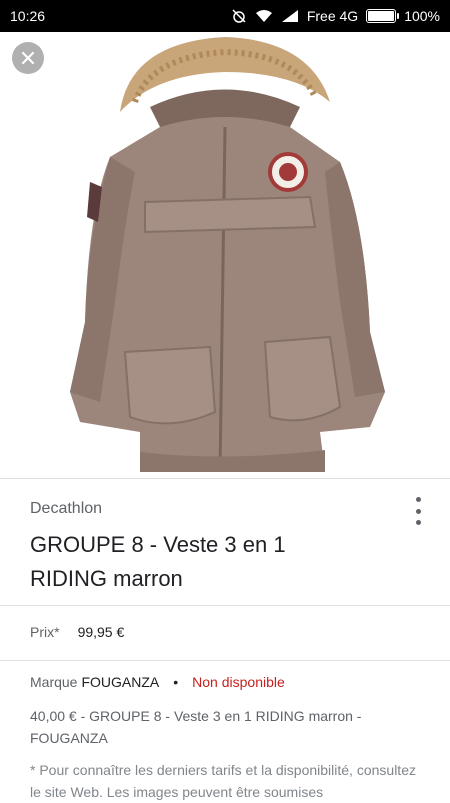 The image size is (450, 803). I want to click on product-title: GROUPE 8 - Veste 3 en 1 RIDING marron, so click(158, 561).